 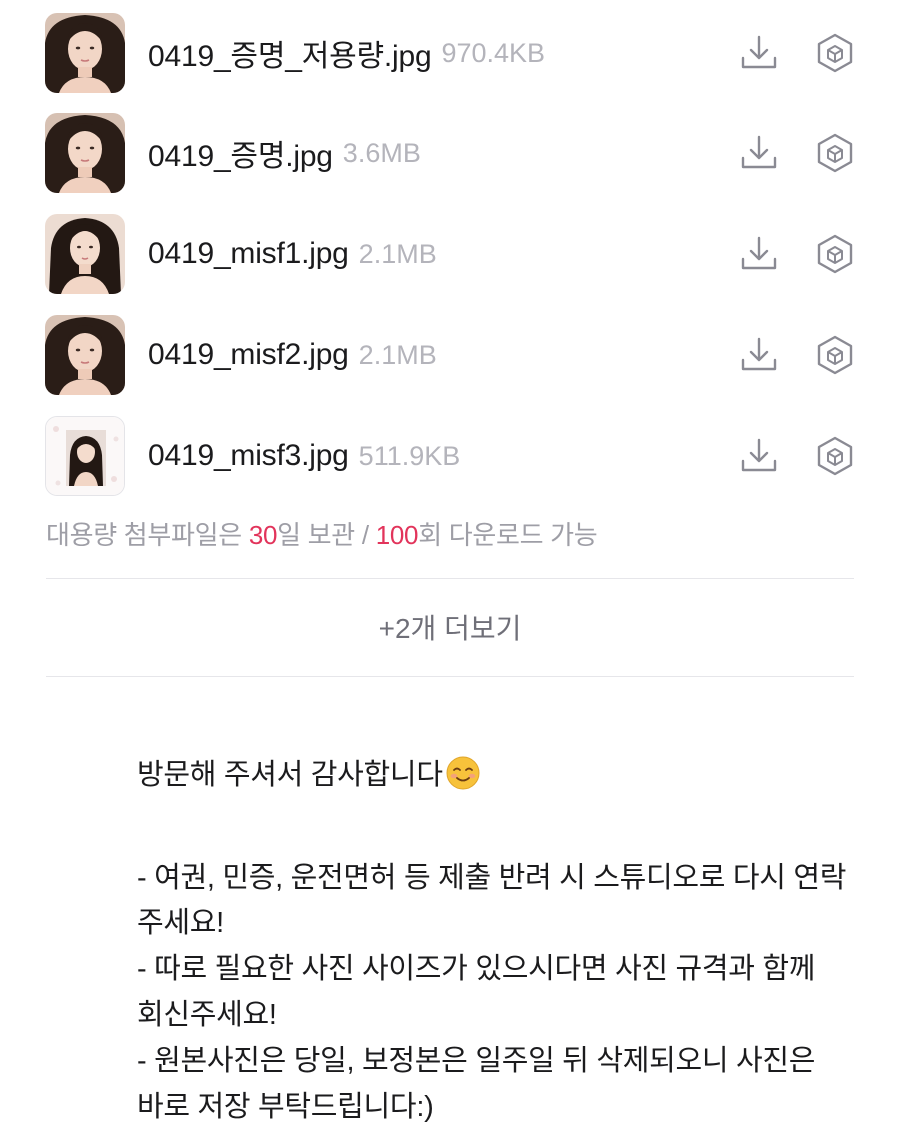 I want to click on retention-suffix: 회 다운로드 가능, so click(x=508, y=535).